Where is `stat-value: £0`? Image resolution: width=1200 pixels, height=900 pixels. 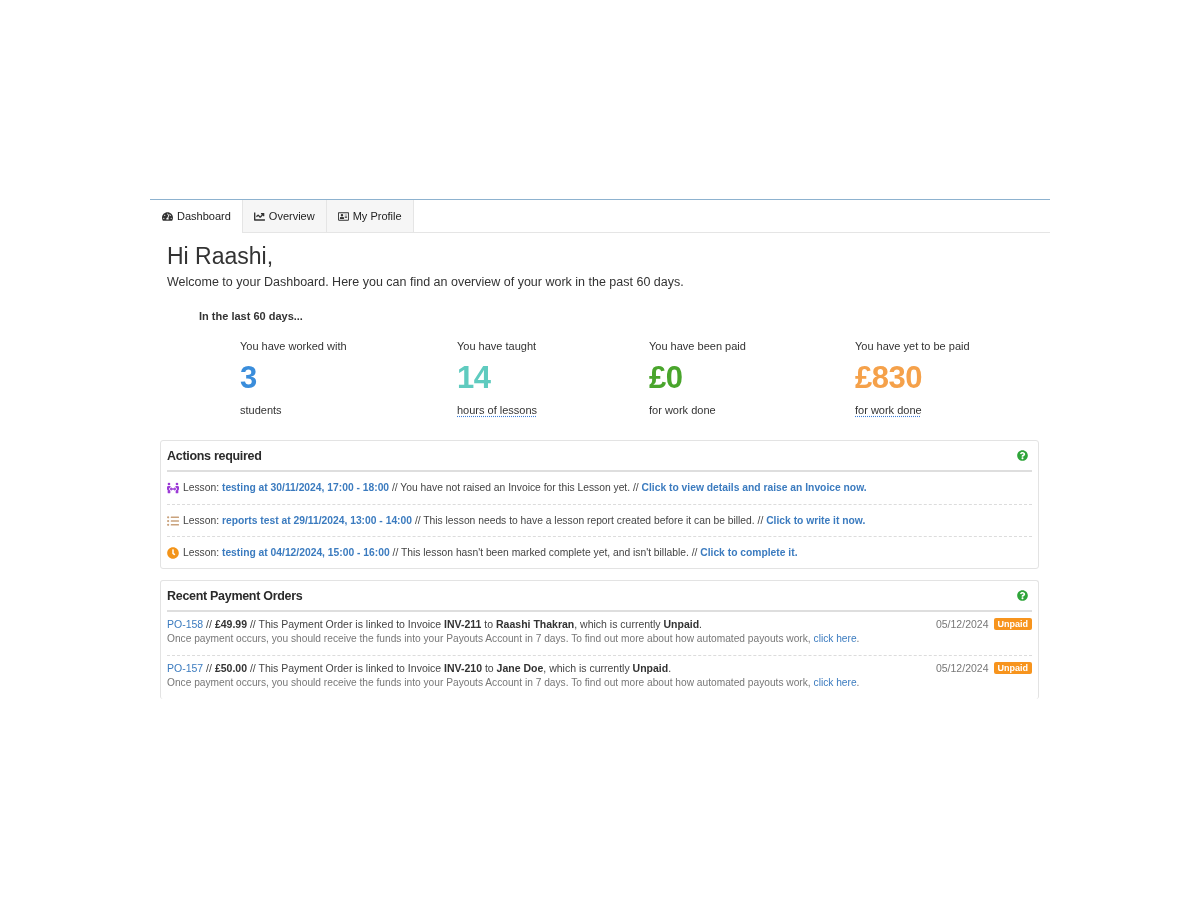 stat-value: £0 is located at coordinates (666, 378).